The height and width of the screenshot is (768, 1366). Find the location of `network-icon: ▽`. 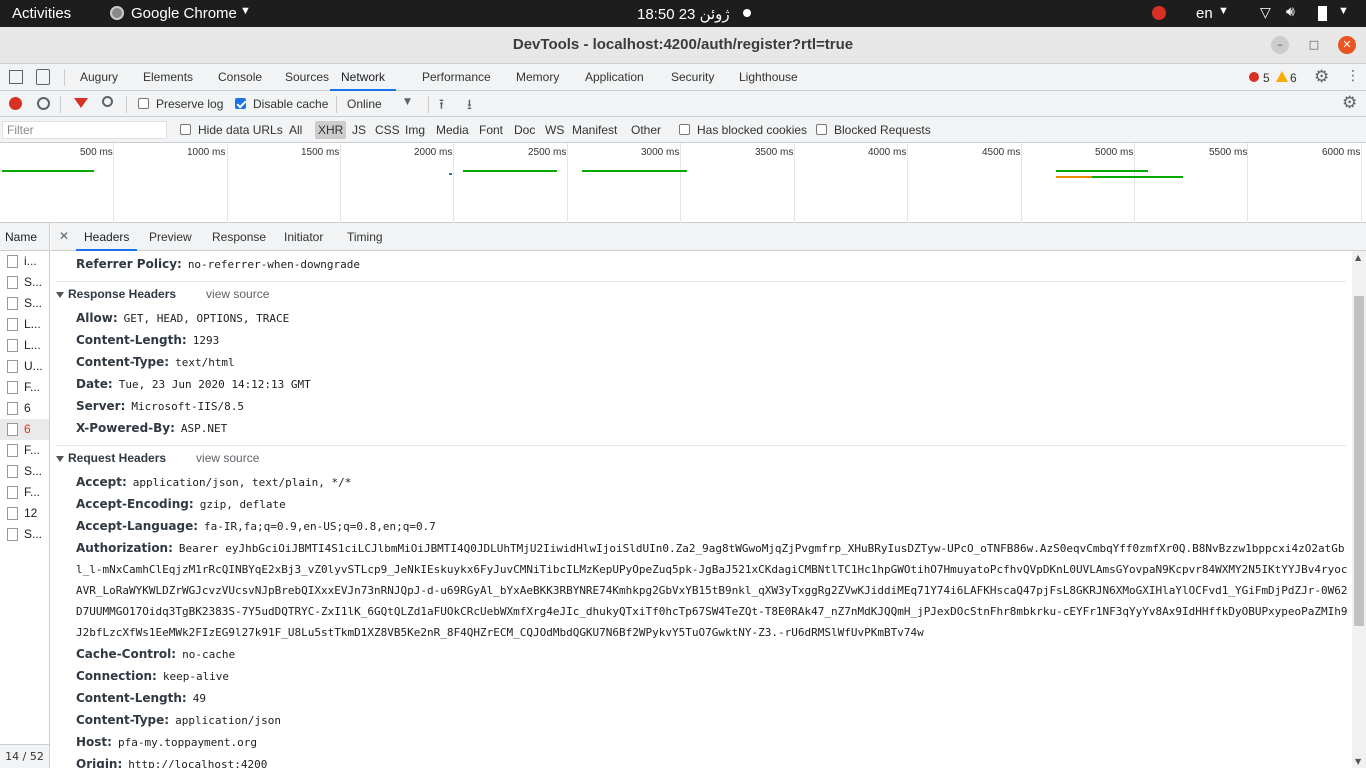

network-icon: ▽ is located at coordinates (1265, 12).